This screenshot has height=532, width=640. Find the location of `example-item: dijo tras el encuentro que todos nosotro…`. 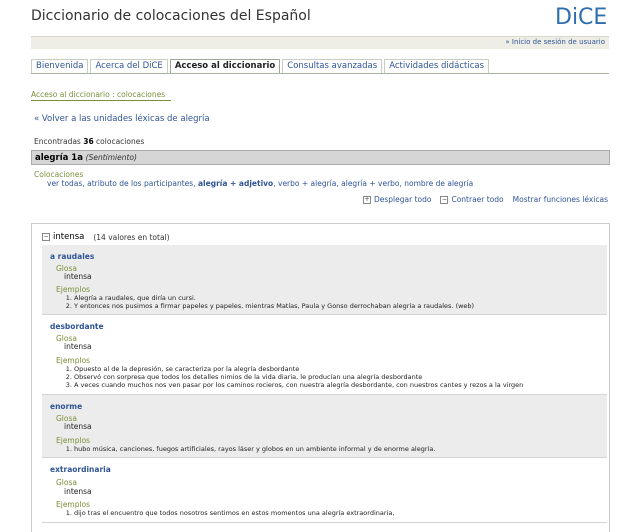

example-item: dijo tras el encuentro que todos nosotro… is located at coordinates (234, 513).